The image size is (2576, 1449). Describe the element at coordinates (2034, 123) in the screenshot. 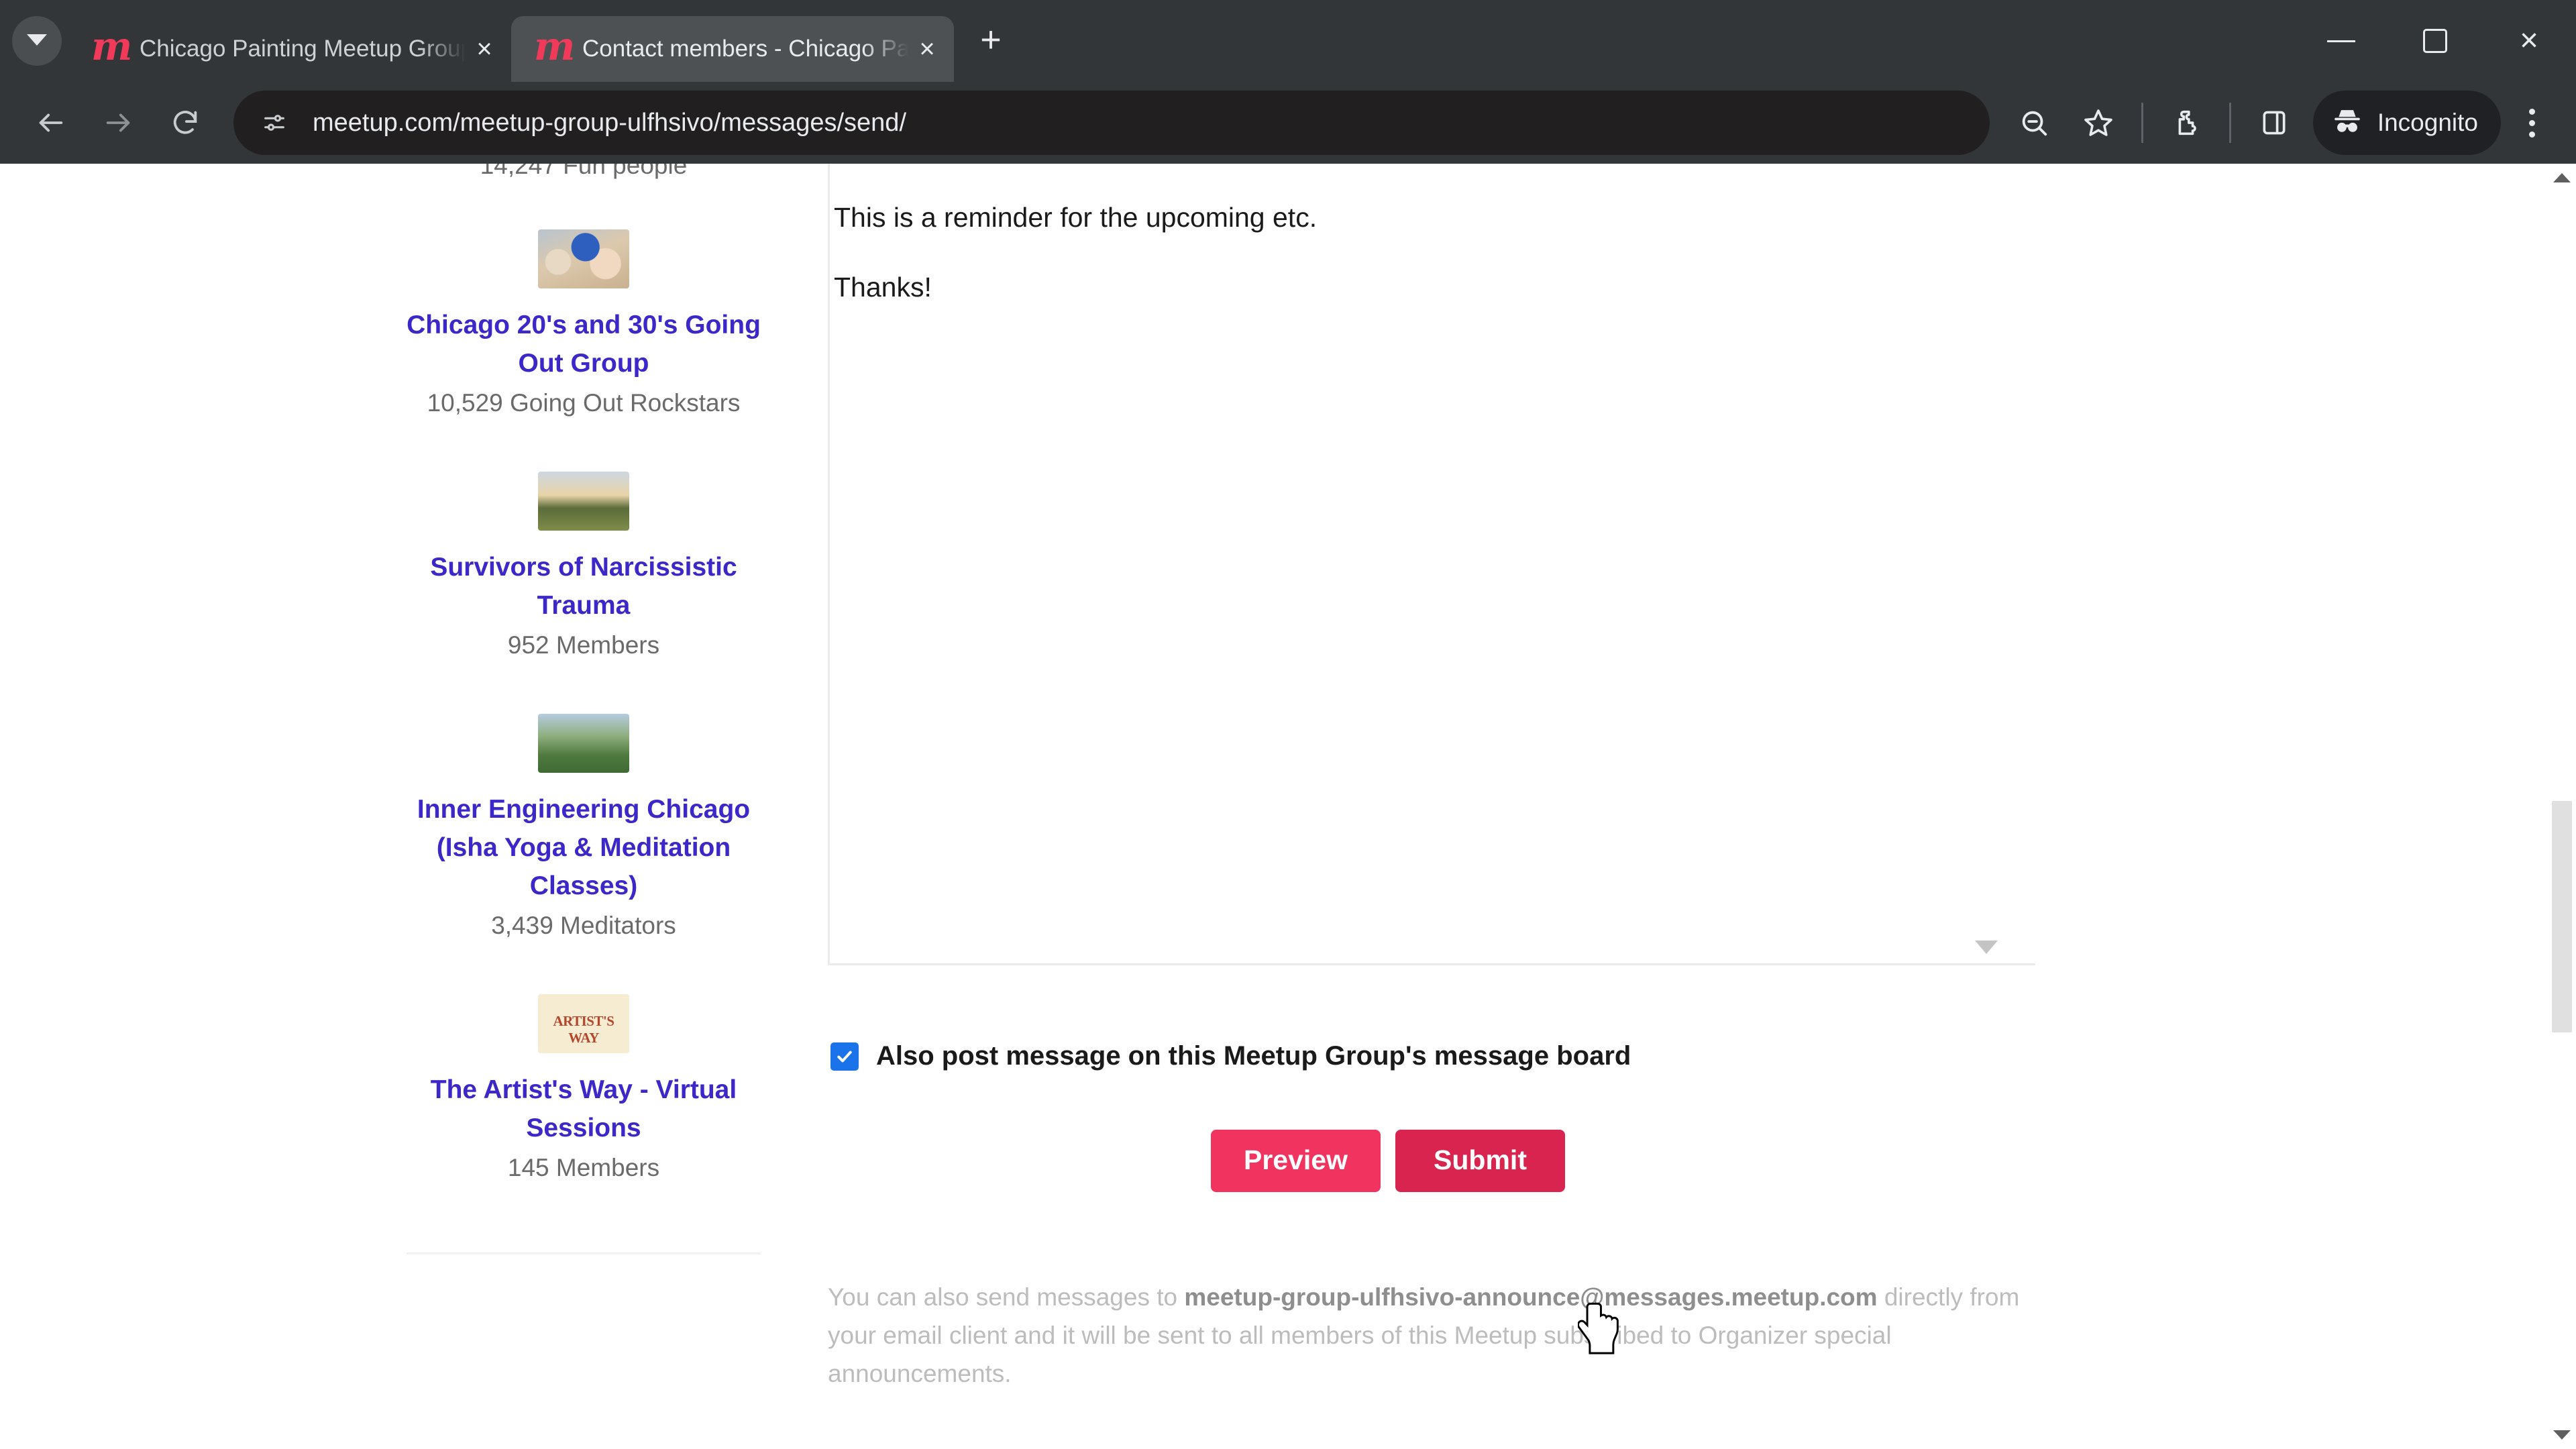

I see `zoom-search-icon` at that location.